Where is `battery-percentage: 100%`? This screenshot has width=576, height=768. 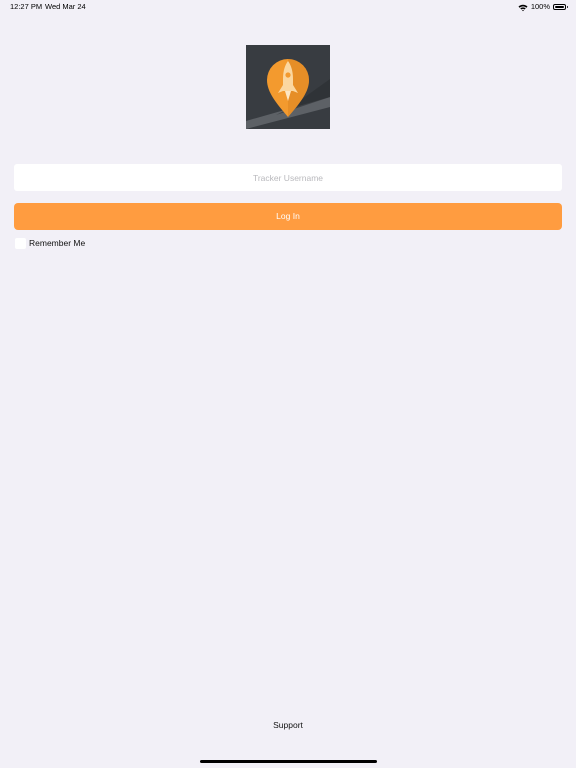 battery-percentage: 100% is located at coordinates (540, 6).